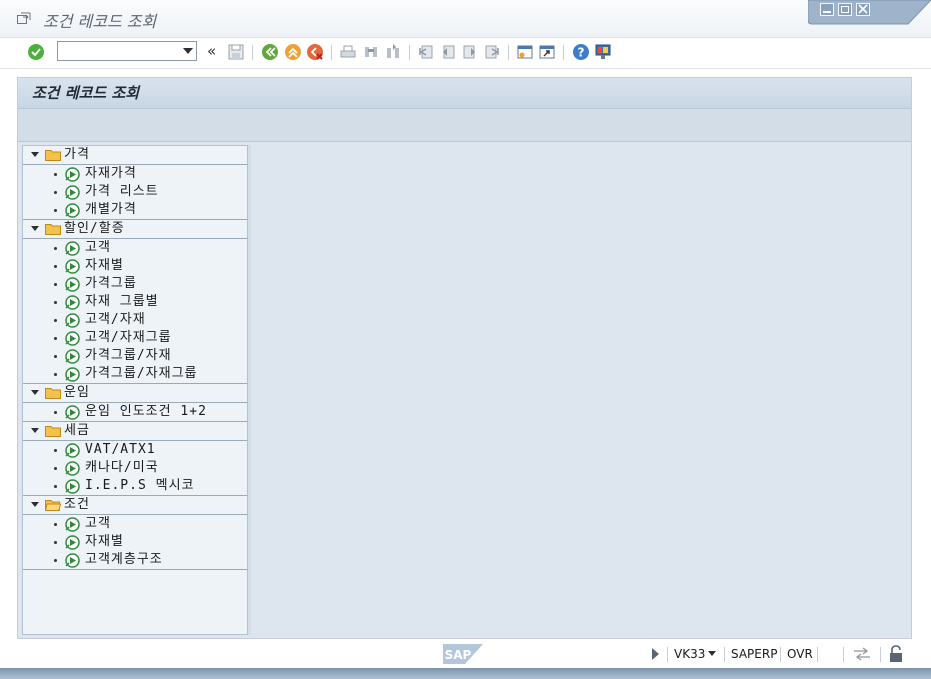 This screenshot has height=679, width=931. What do you see at coordinates (120, 51) in the screenshot?
I see `command-input` at bounding box center [120, 51].